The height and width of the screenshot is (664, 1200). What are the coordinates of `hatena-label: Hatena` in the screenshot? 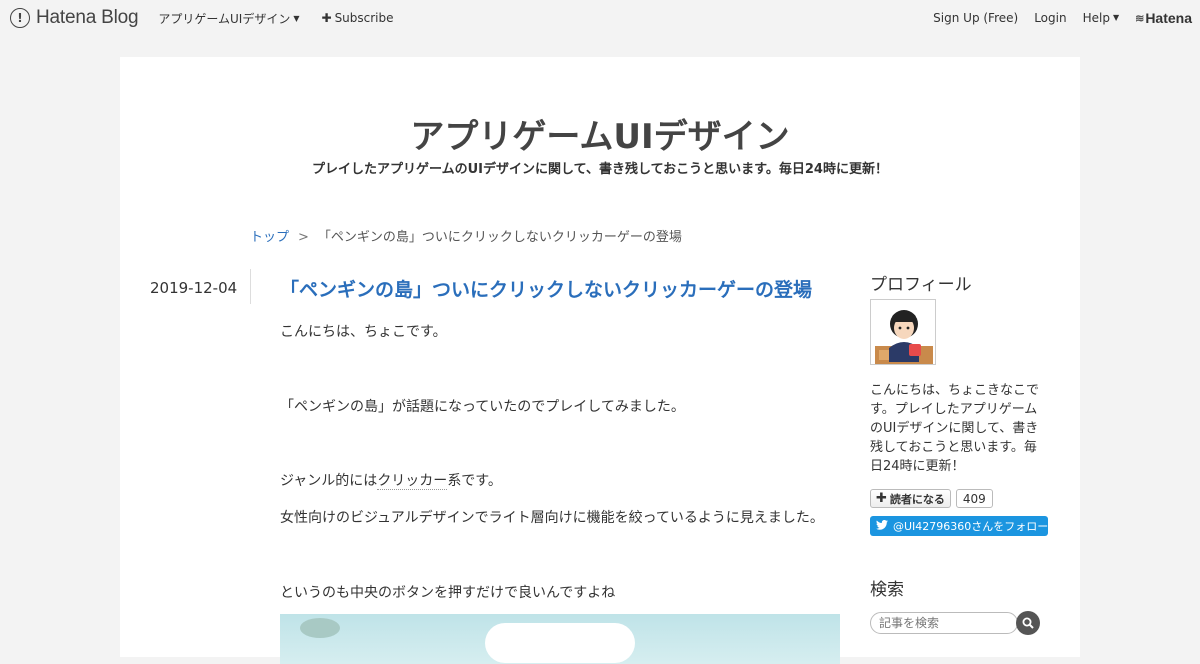 It's located at (1168, 18).